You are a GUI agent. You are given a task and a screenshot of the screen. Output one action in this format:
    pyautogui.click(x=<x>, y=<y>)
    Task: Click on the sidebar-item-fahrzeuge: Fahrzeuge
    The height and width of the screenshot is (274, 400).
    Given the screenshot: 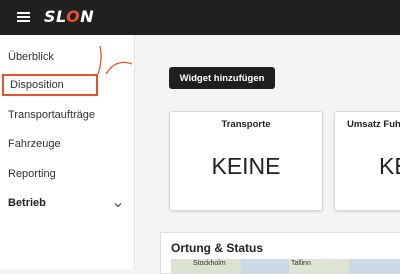 What is the action you would take?
    pyautogui.click(x=34, y=144)
    